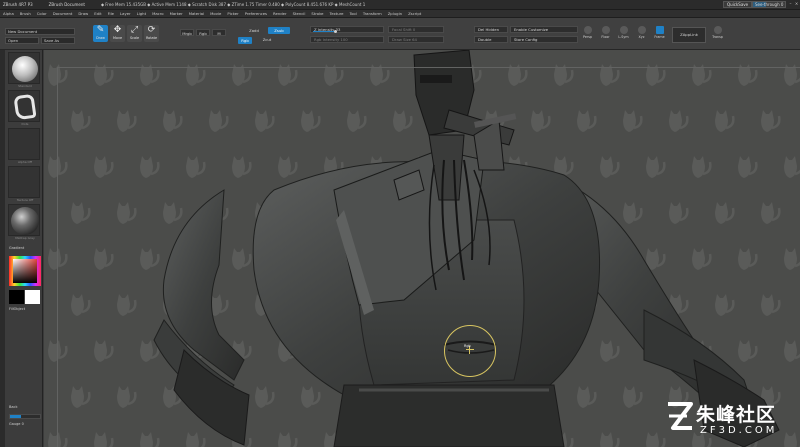  Describe the element at coordinates (232, 13) in the screenshot. I see `menu-item-picker: Picker` at that location.